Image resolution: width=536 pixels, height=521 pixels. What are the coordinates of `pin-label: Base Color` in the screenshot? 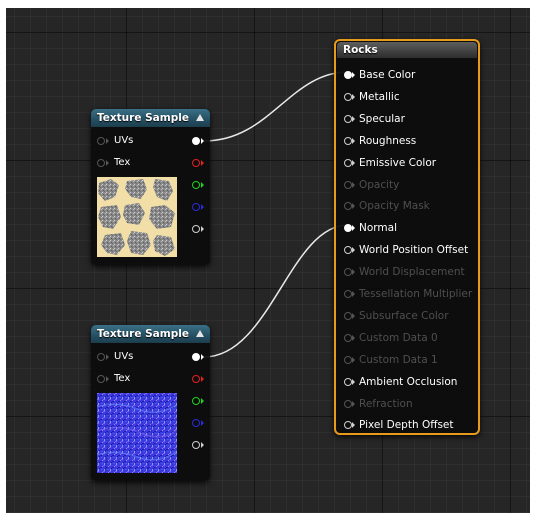 It's located at (387, 75).